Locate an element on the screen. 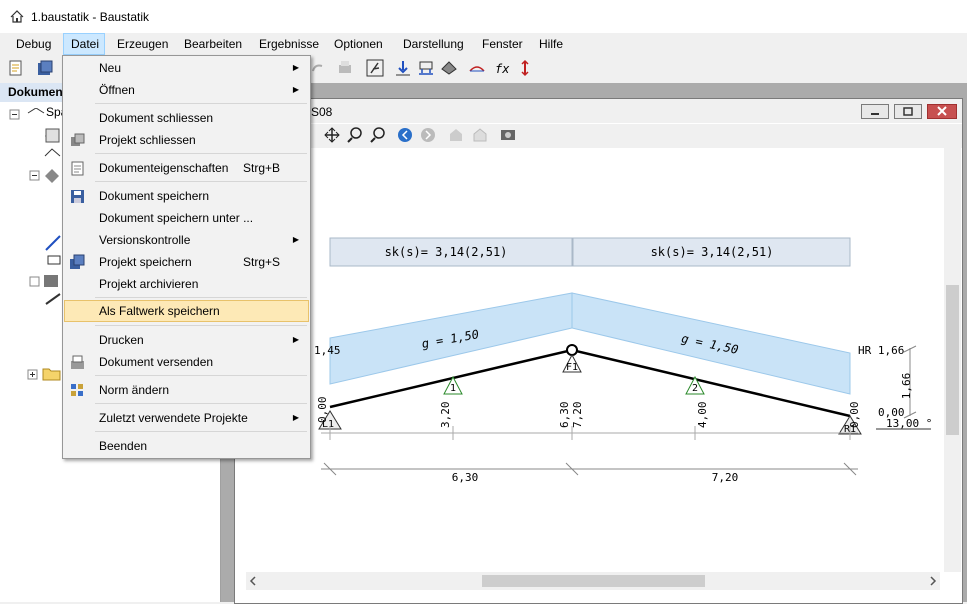 The width and height of the screenshot is (967, 604). window-title: 1.baustatik - Baustatik is located at coordinates (90, 17).